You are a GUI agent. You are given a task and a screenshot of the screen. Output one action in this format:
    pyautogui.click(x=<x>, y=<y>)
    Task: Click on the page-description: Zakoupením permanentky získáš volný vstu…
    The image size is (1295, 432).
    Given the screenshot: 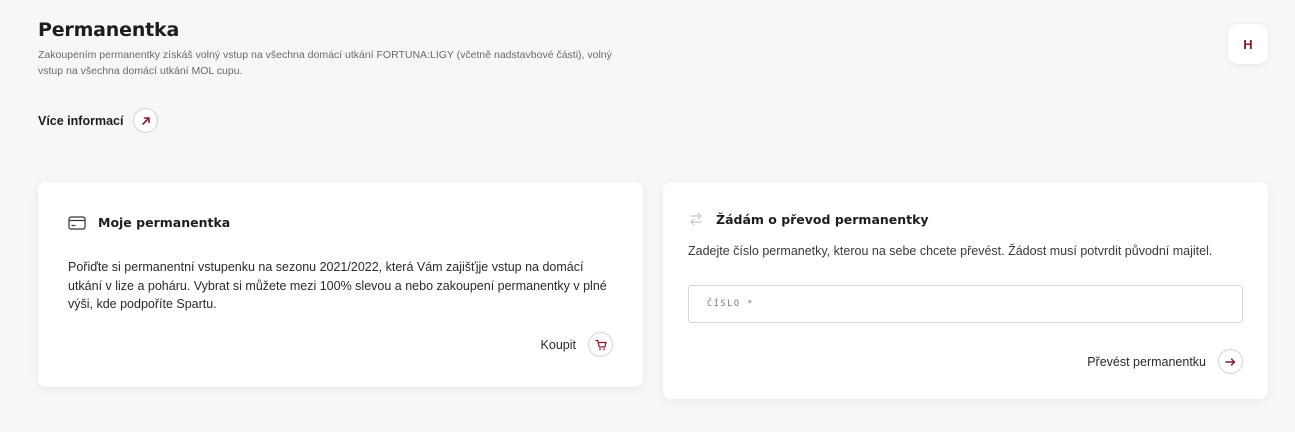 What is the action you would take?
    pyautogui.click(x=325, y=63)
    